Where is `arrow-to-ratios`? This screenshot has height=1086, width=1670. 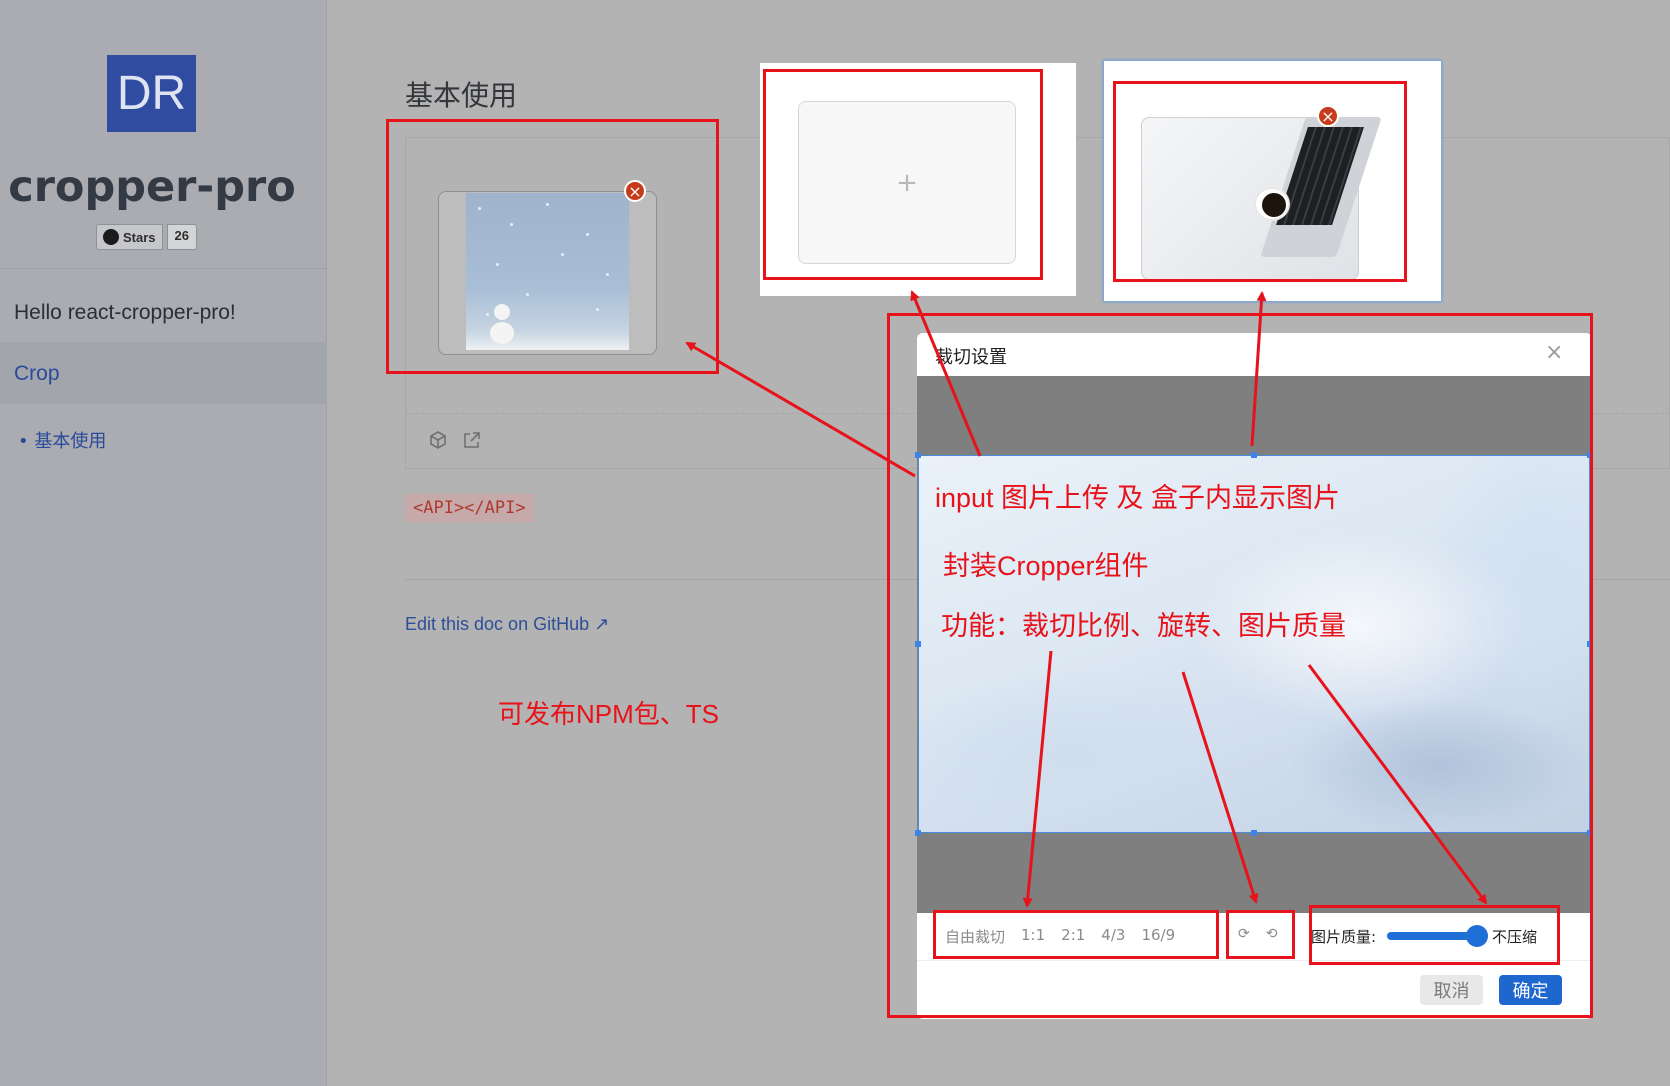
arrow-to-ratios is located at coordinates (1037, 779).